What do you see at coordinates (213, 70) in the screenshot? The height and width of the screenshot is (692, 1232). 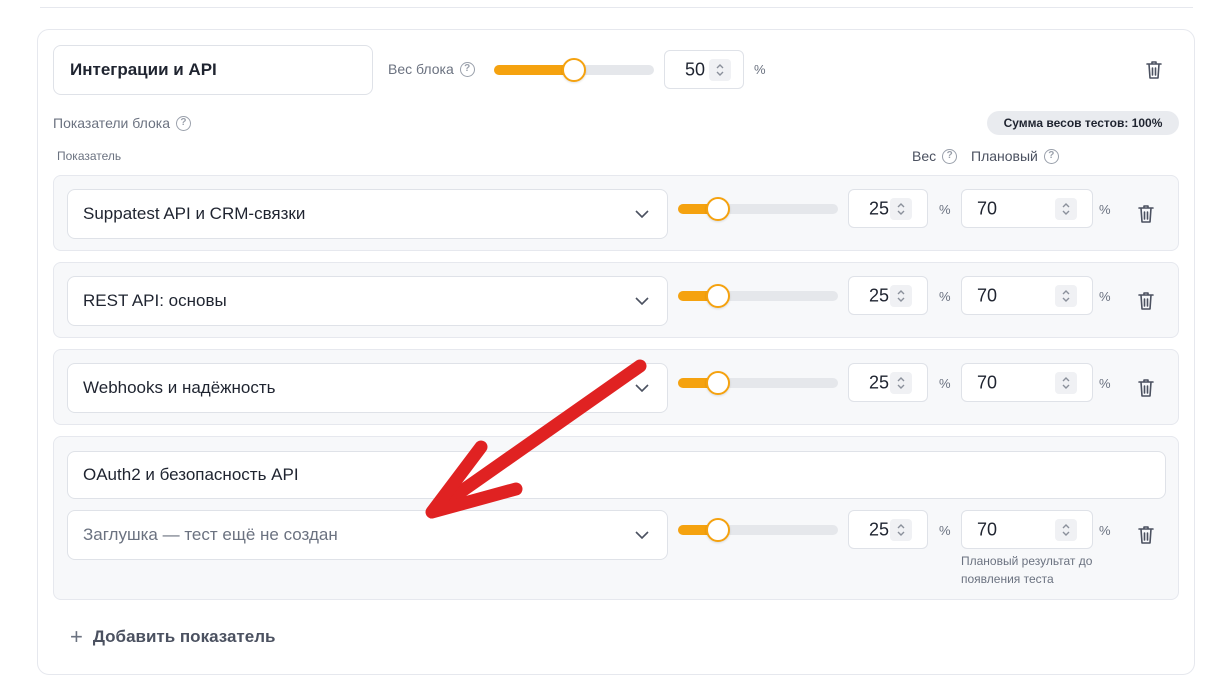 I see `block-name-input: Интеграции и API` at bounding box center [213, 70].